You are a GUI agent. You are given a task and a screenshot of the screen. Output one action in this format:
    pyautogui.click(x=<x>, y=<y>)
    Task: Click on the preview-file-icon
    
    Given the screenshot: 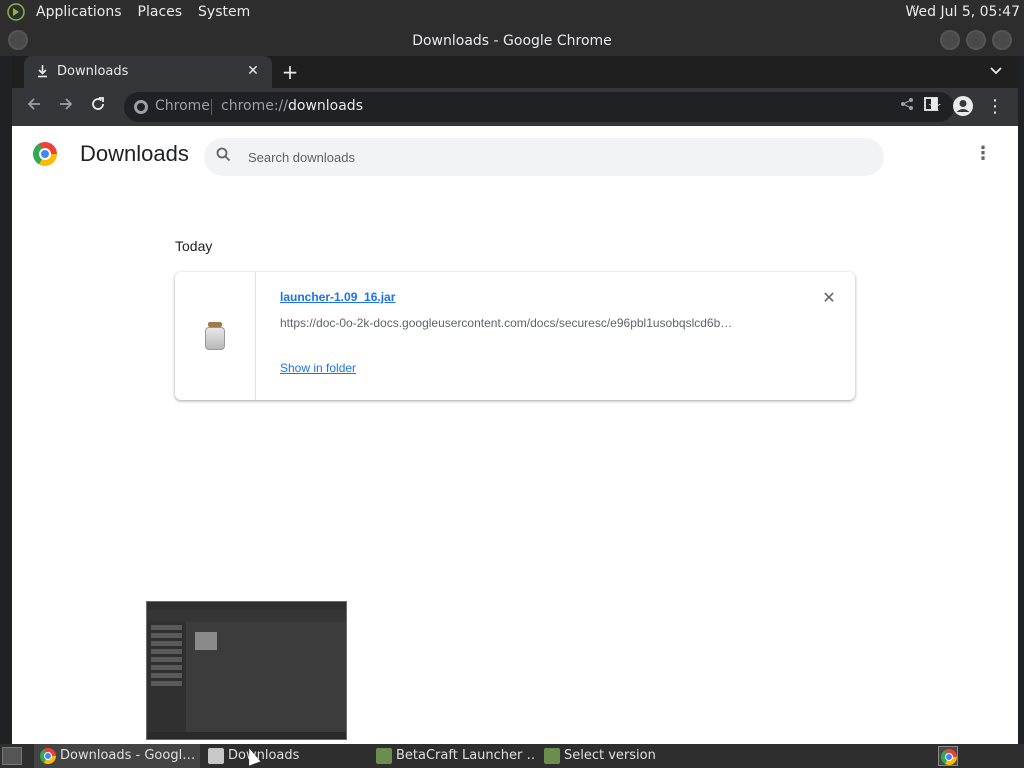 What is the action you would take?
    pyautogui.click(x=206, y=641)
    